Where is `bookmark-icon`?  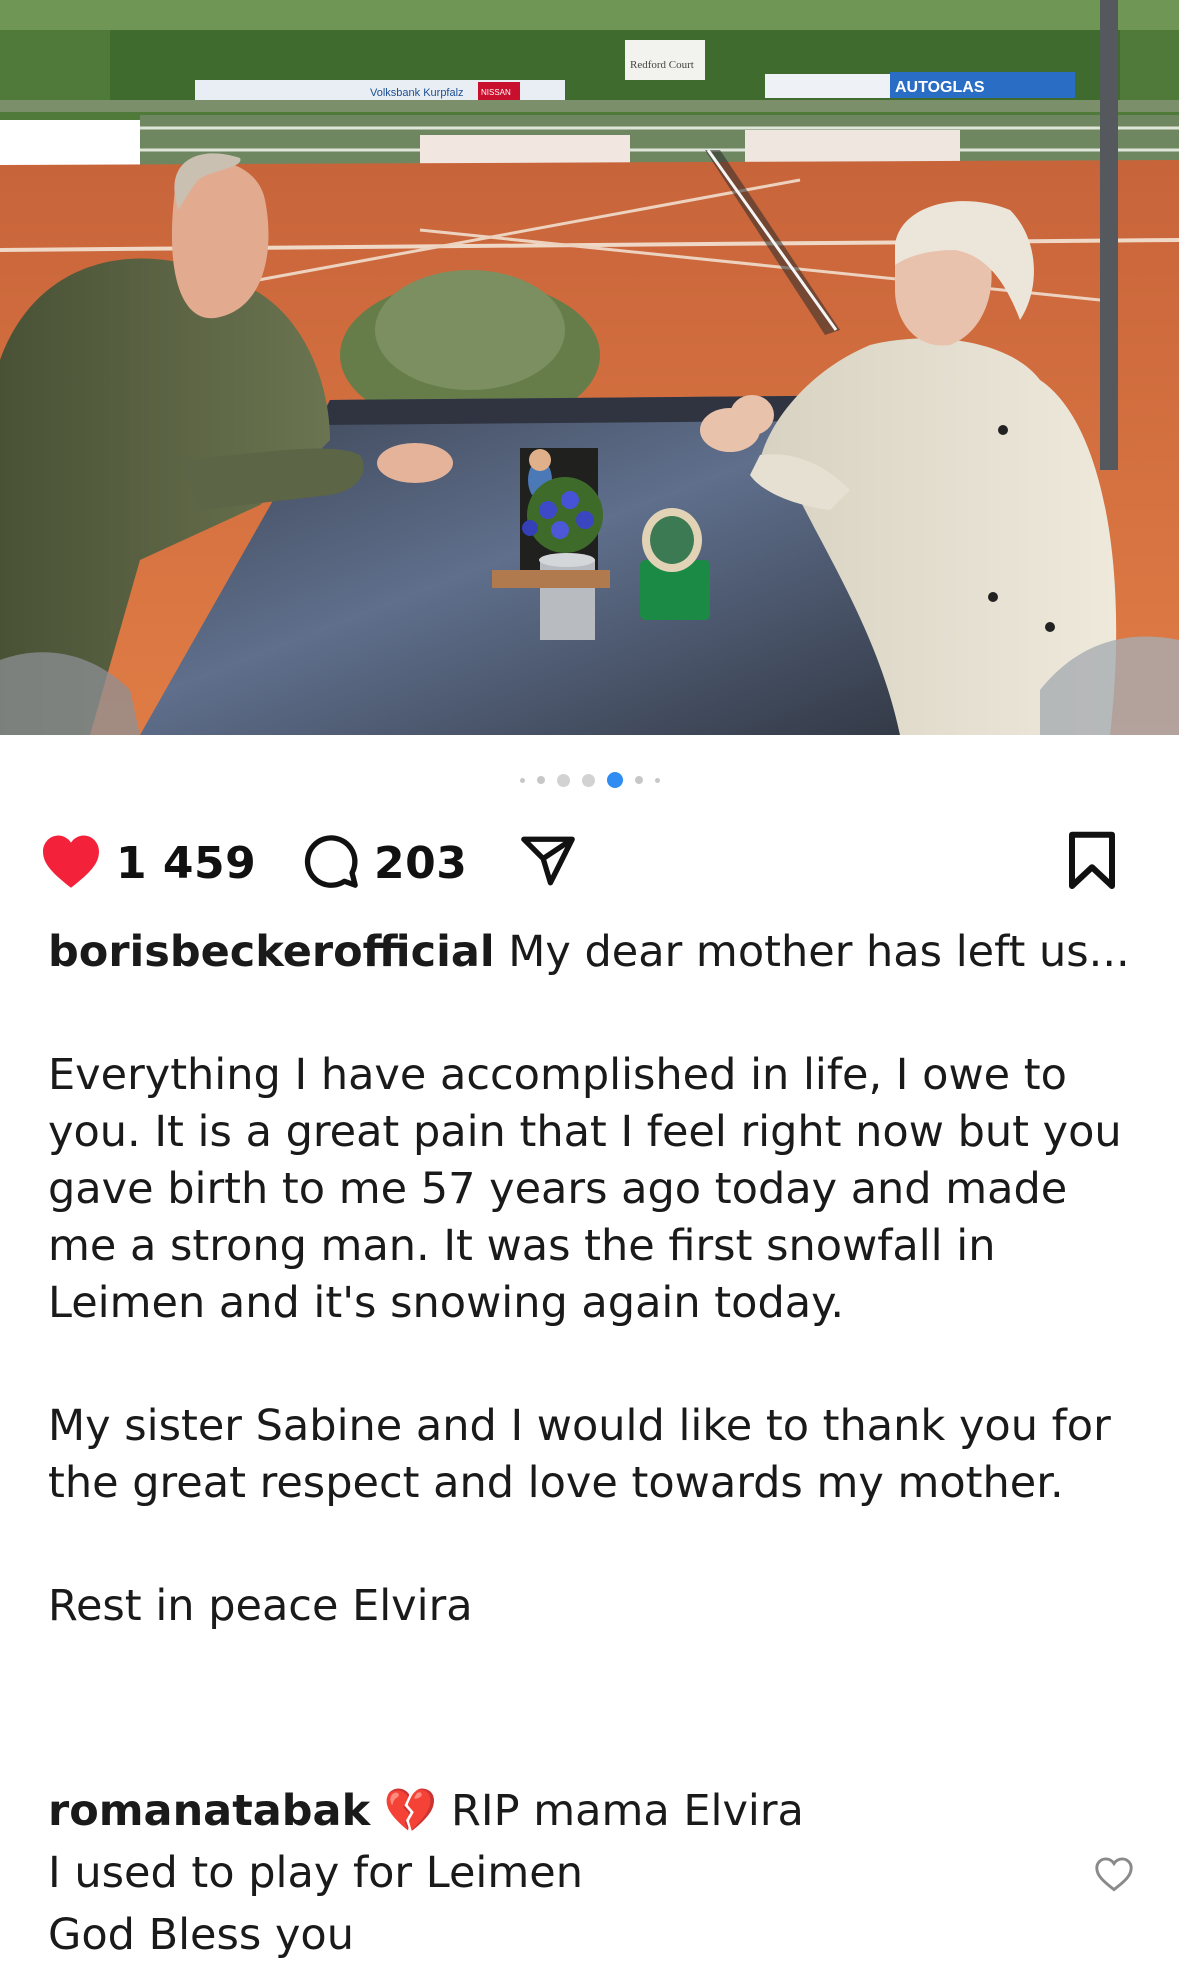
bookmark-icon is located at coordinates (1092, 863).